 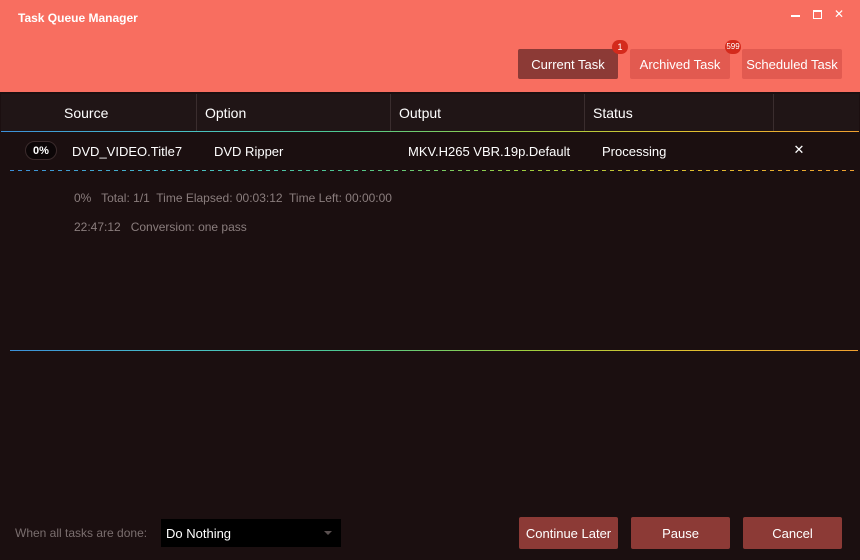 What do you see at coordinates (568, 64) in the screenshot?
I see `tab-current-task-label: Current Task` at bounding box center [568, 64].